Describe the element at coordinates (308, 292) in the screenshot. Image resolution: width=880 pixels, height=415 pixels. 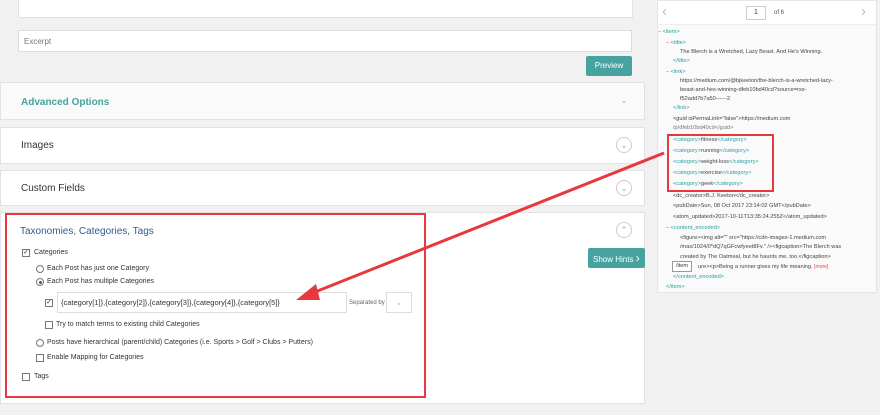
I see `arrow-head` at that location.